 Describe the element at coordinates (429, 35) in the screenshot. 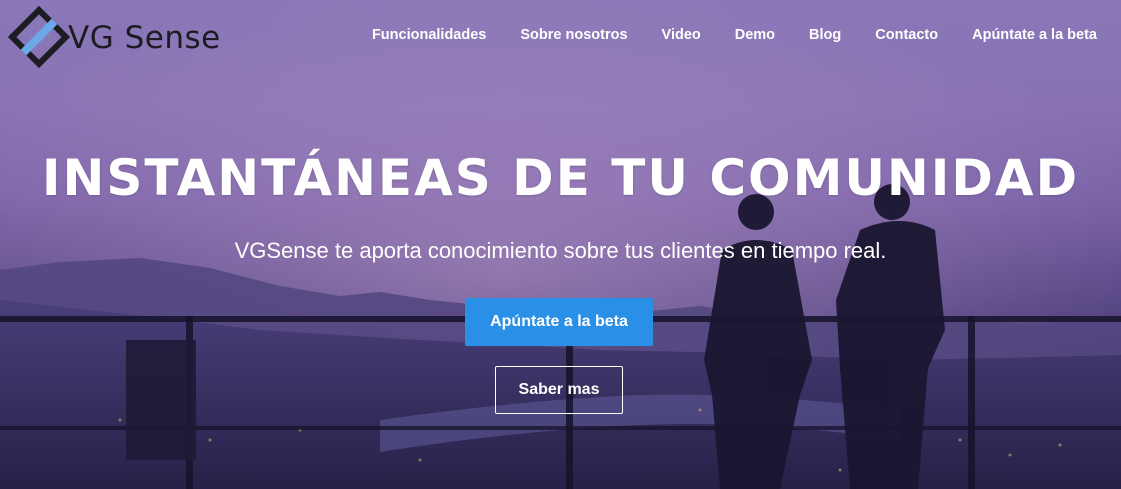

I see `nav-item-funcionalidades: Funcionalidades` at that location.